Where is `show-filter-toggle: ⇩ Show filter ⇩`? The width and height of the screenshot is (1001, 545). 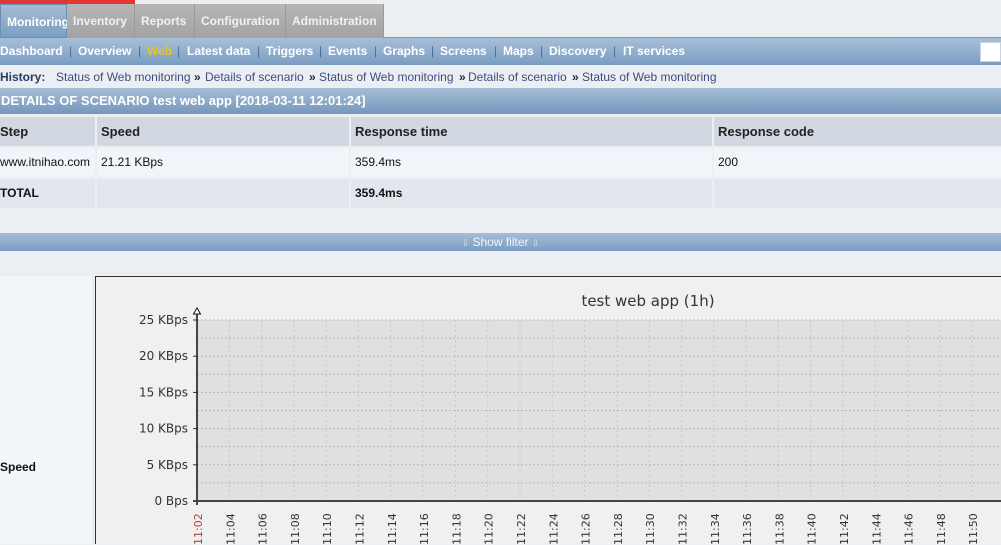 show-filter-toggle: ⇩ Show filter ⇩ is located at coordinates (500, 242).